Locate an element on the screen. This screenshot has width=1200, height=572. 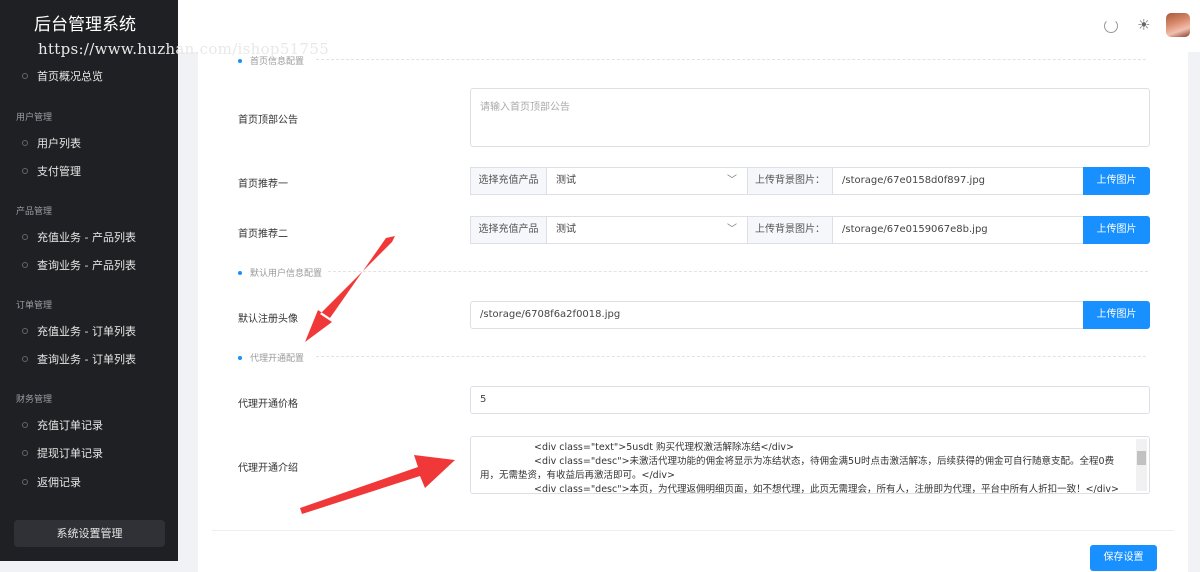
watermark: https://www.huzhan.com/ishop51755 is located at coordinates (184, 49).